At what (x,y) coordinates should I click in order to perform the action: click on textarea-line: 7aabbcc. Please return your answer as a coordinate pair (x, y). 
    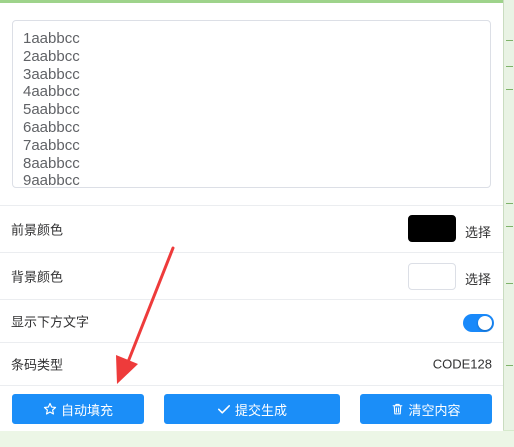
    Looking at the image, I should click on (51, 145).